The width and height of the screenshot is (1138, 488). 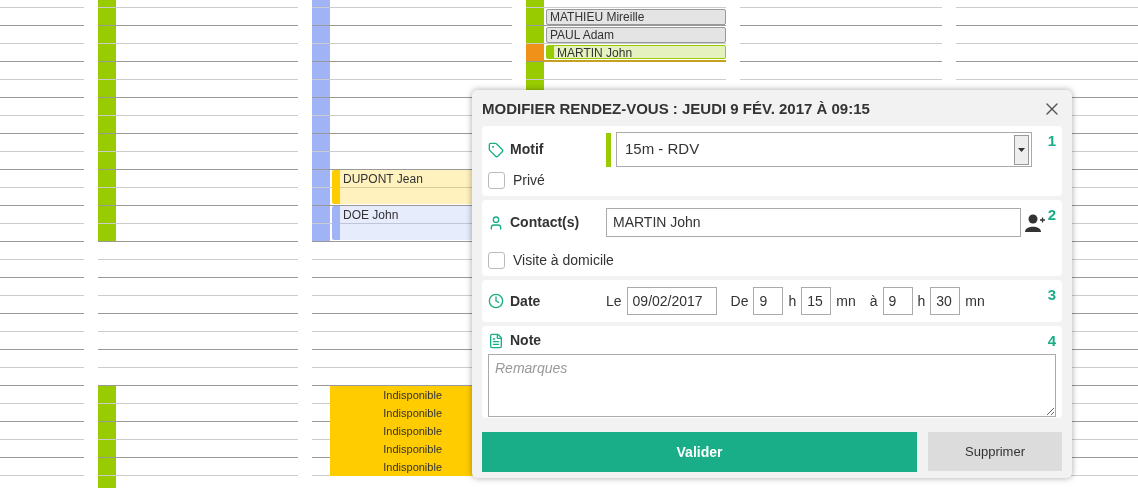 I want to click on field-label: Date, so click(x=525, y=301).